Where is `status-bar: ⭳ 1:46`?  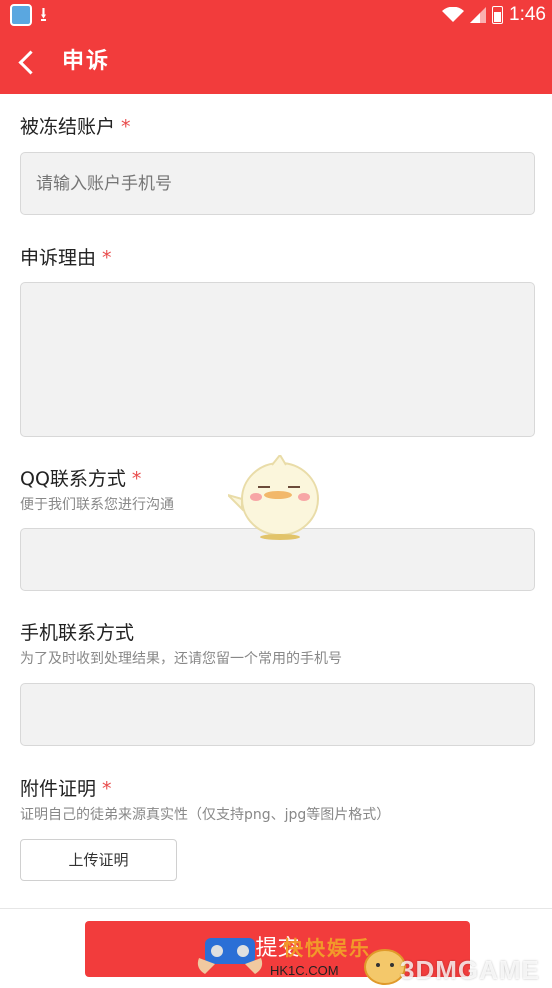
status-bar: ⭳ 1:46 is located at coordinates (276, 15).